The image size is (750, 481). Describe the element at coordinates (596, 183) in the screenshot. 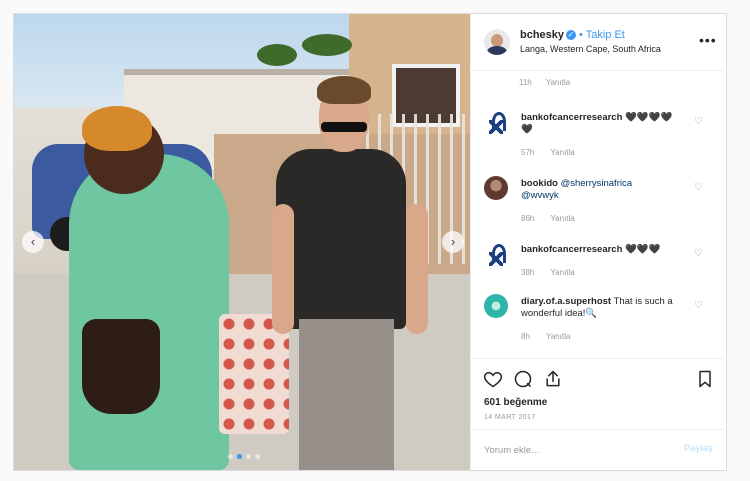

I see `mention-link: @sherrysinafrica` at that location.